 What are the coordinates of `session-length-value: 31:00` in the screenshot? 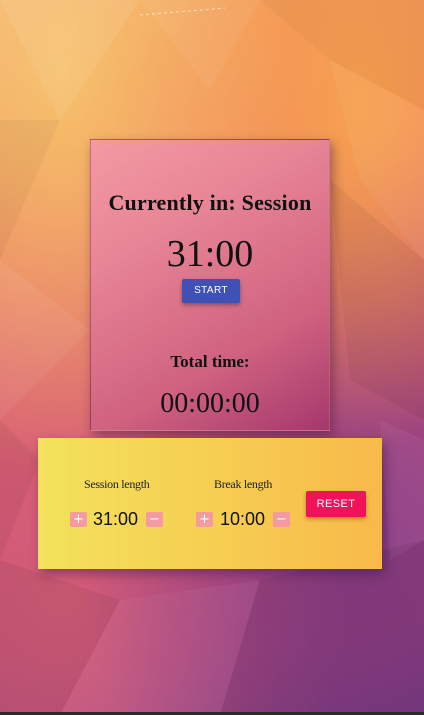 It's located at (116, 519).